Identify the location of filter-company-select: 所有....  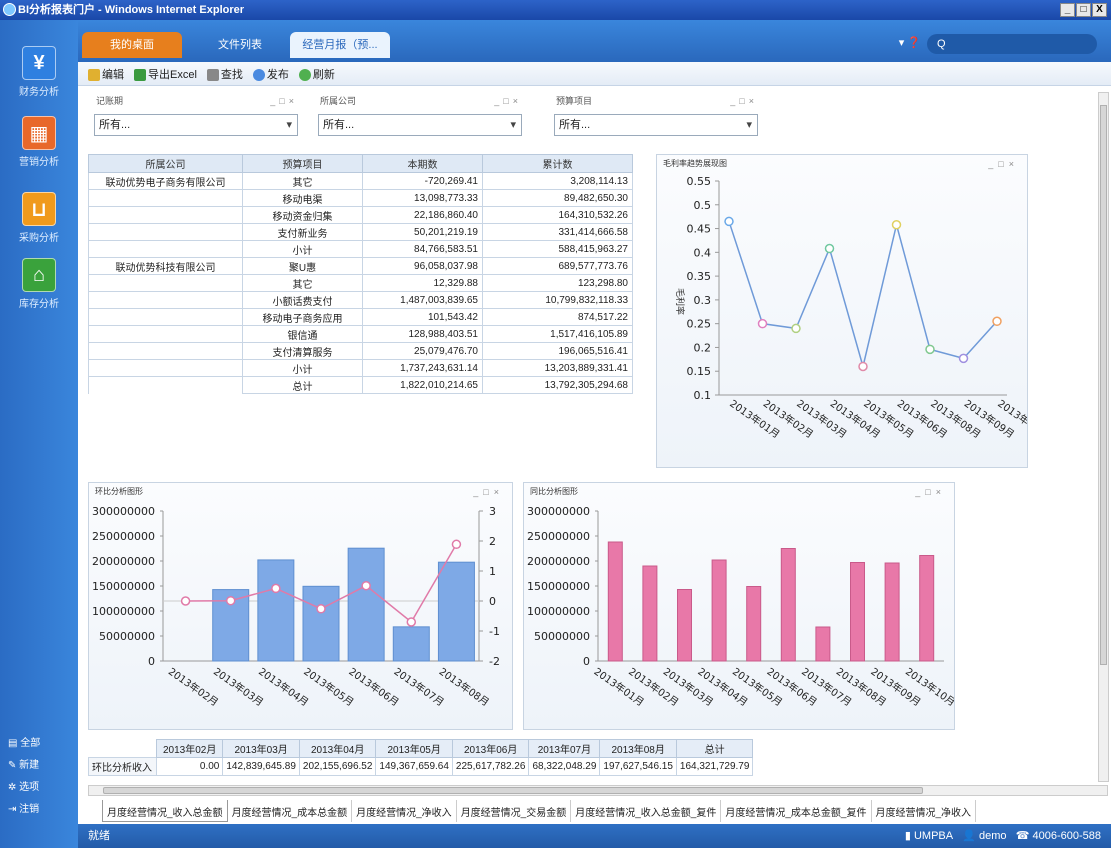
(420, 125).